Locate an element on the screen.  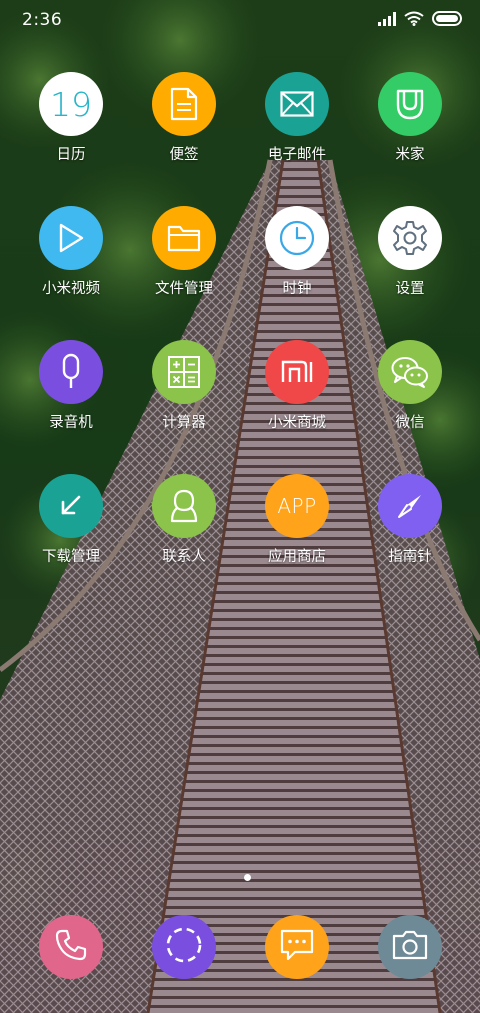
app-label: 微信 is located at coordinates (410, 423).